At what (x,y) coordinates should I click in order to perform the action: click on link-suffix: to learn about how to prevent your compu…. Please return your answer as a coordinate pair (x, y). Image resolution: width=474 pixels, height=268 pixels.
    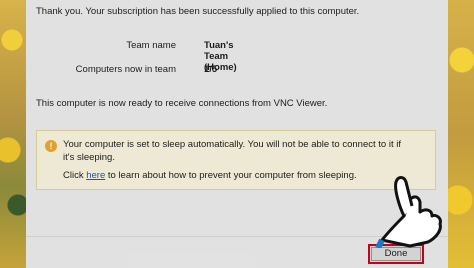
    Looking at the image, I should click on (231, 175).